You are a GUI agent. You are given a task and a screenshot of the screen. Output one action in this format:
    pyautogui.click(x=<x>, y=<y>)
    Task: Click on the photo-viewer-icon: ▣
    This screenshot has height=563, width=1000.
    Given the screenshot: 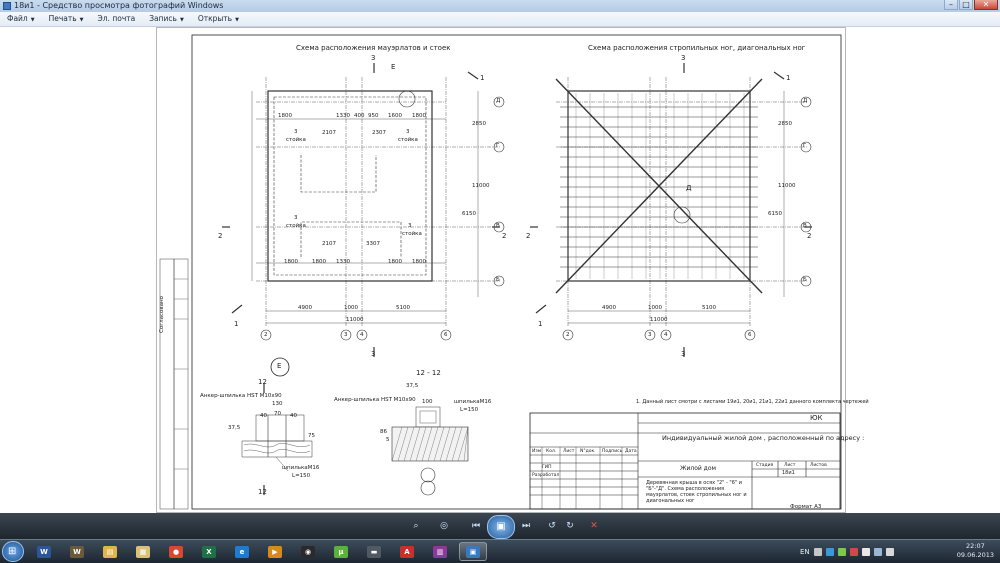 What is the action you would take?
    pyautogui.click(x=473, y=551)
    